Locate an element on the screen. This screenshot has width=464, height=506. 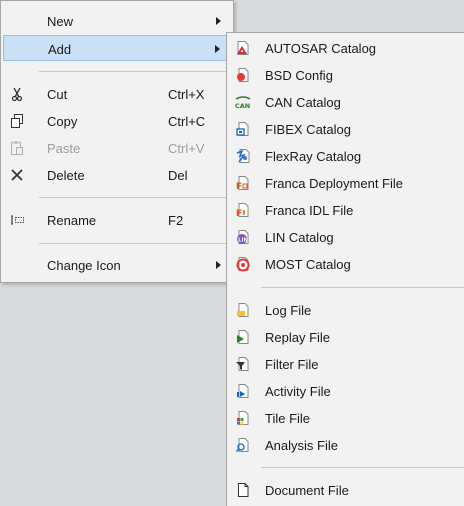
log-file-icon is located at coordinates (243, 310).